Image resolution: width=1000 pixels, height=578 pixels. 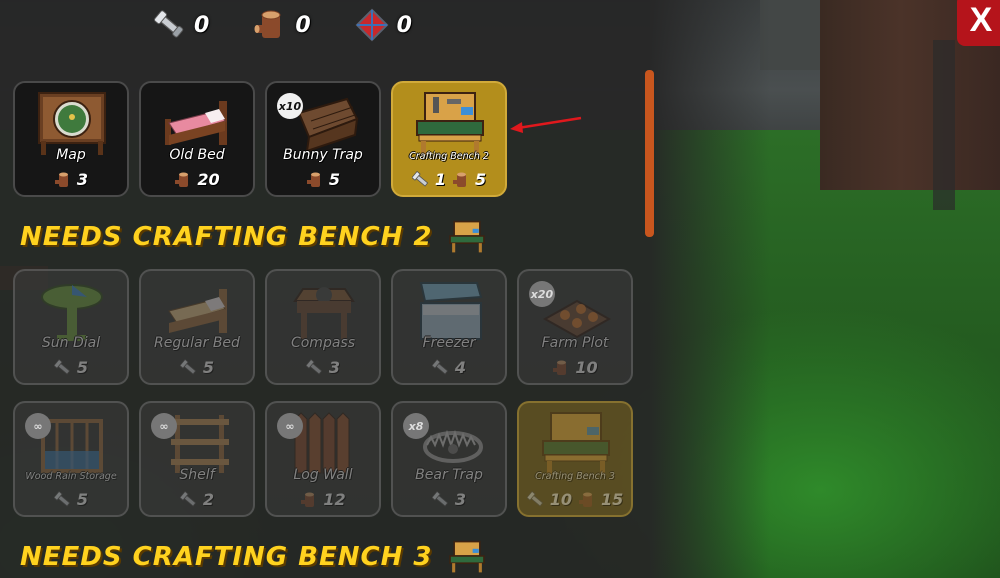 I want to click on cost-log: 20, so click(x=197, y=179).